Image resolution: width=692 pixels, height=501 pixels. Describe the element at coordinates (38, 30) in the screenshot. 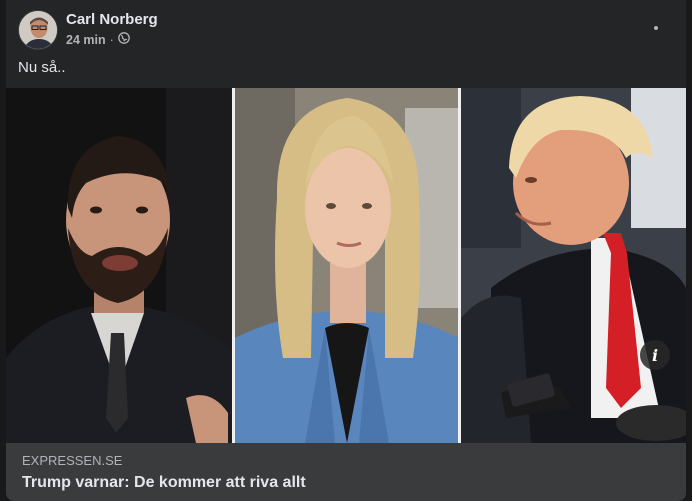

I see `author-avatar` at that location.